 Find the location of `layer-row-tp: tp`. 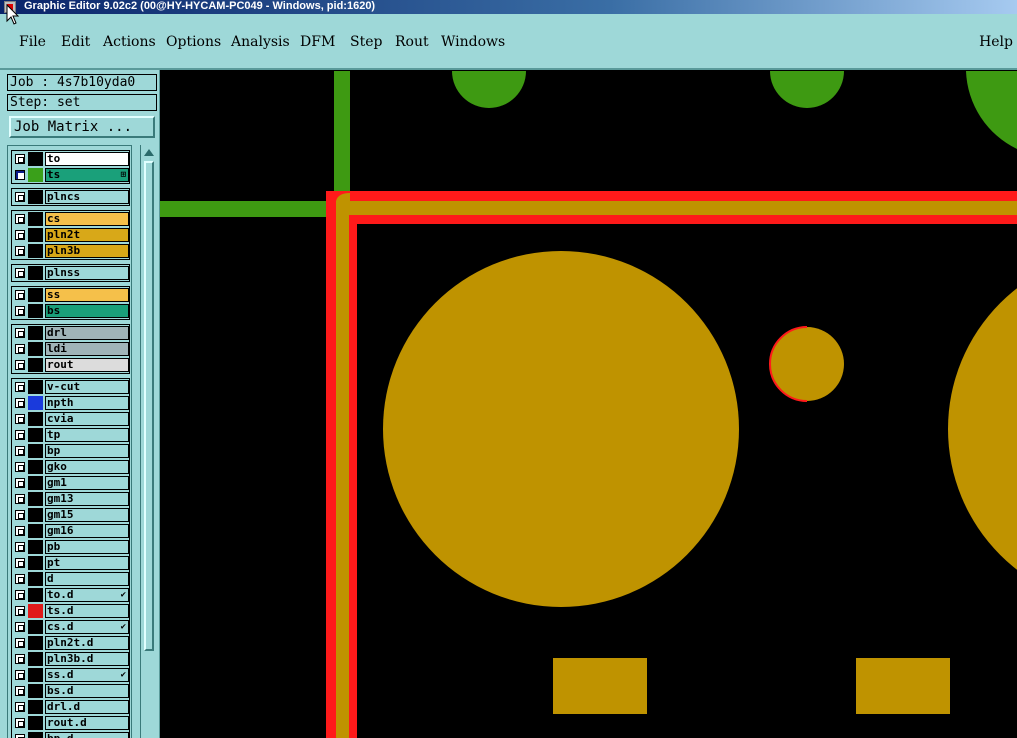

layer-row-tp: tp is located at coordinates (70, 435).